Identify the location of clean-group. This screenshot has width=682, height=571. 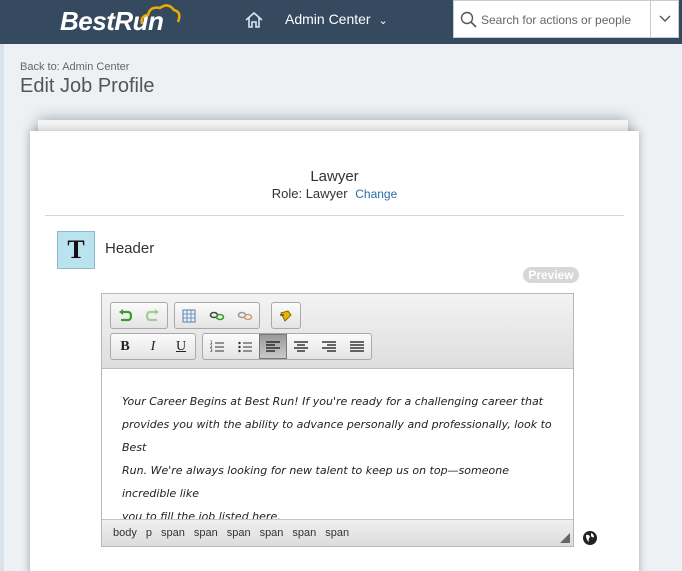
(286, 315).